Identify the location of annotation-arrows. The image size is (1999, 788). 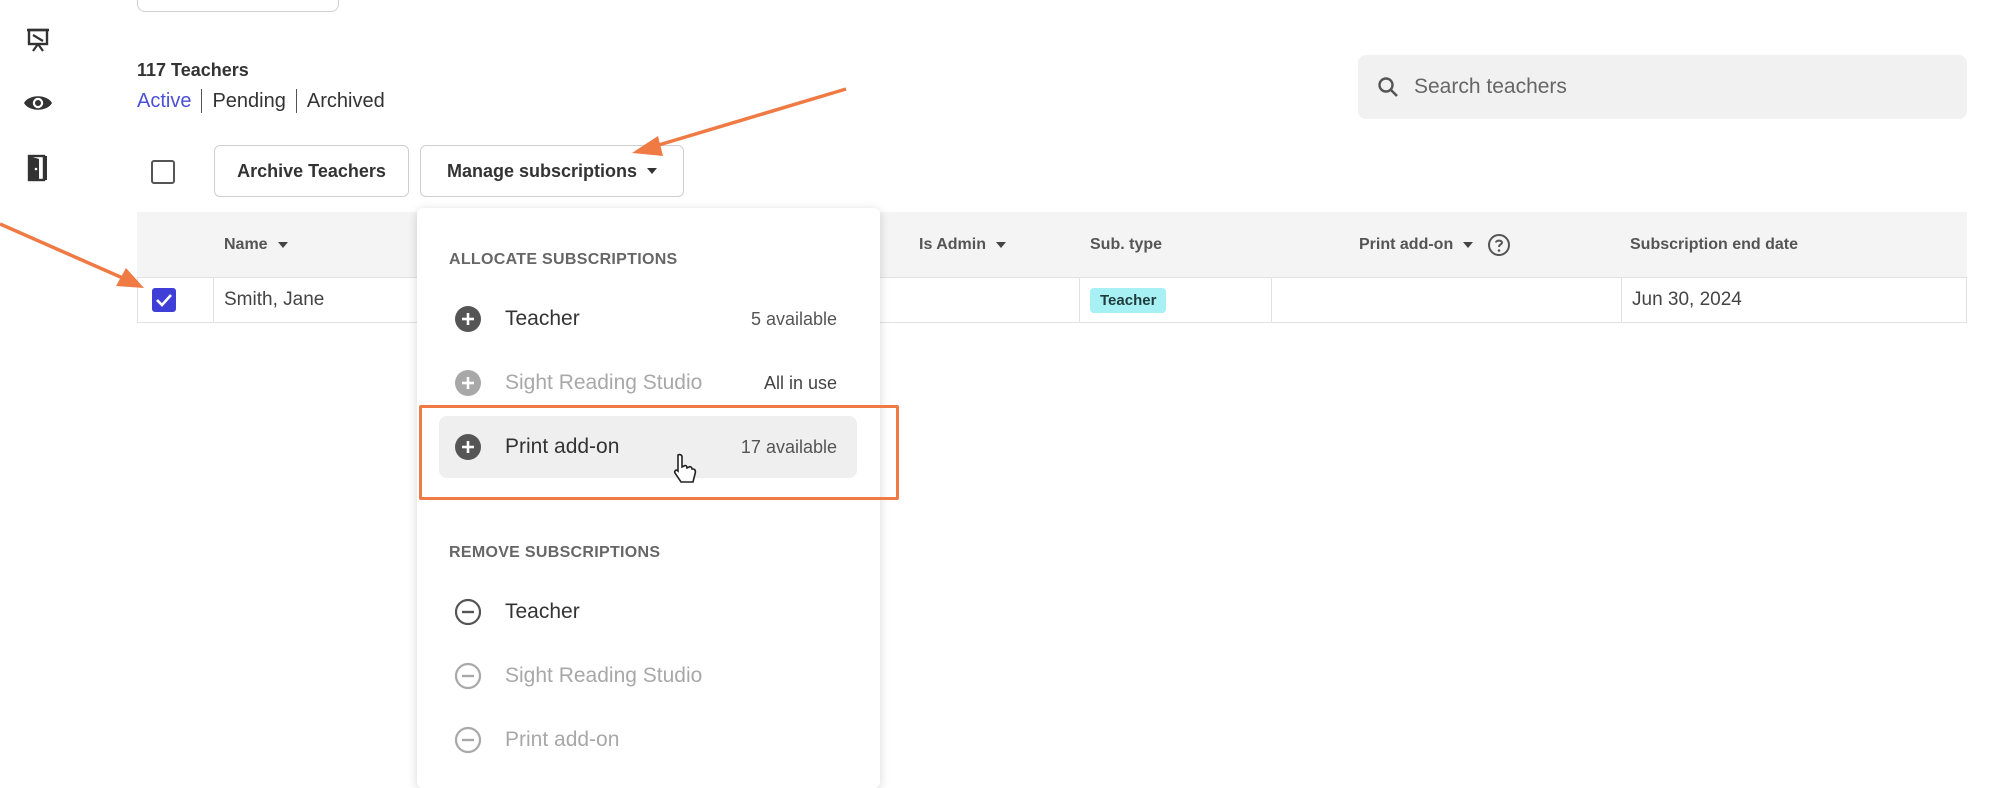
(423, 187).